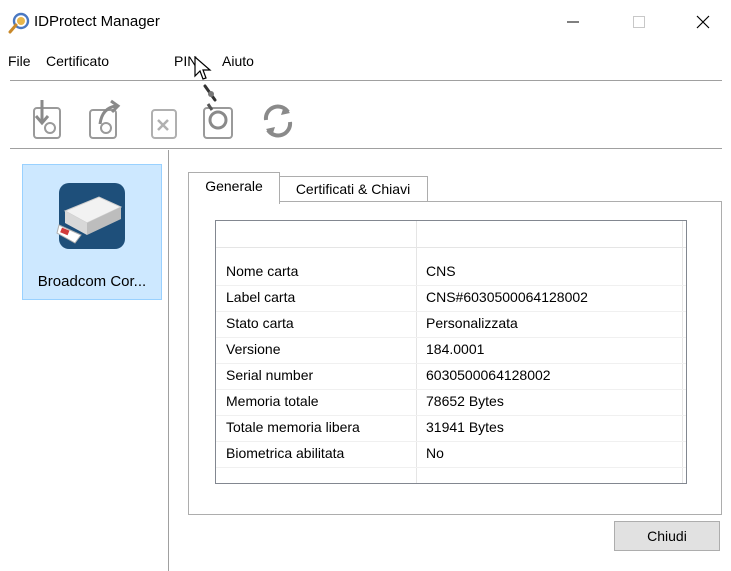  Describe the element at coordinates (441, 271) in the screenshot. I see `property-value: CNS` at that location.